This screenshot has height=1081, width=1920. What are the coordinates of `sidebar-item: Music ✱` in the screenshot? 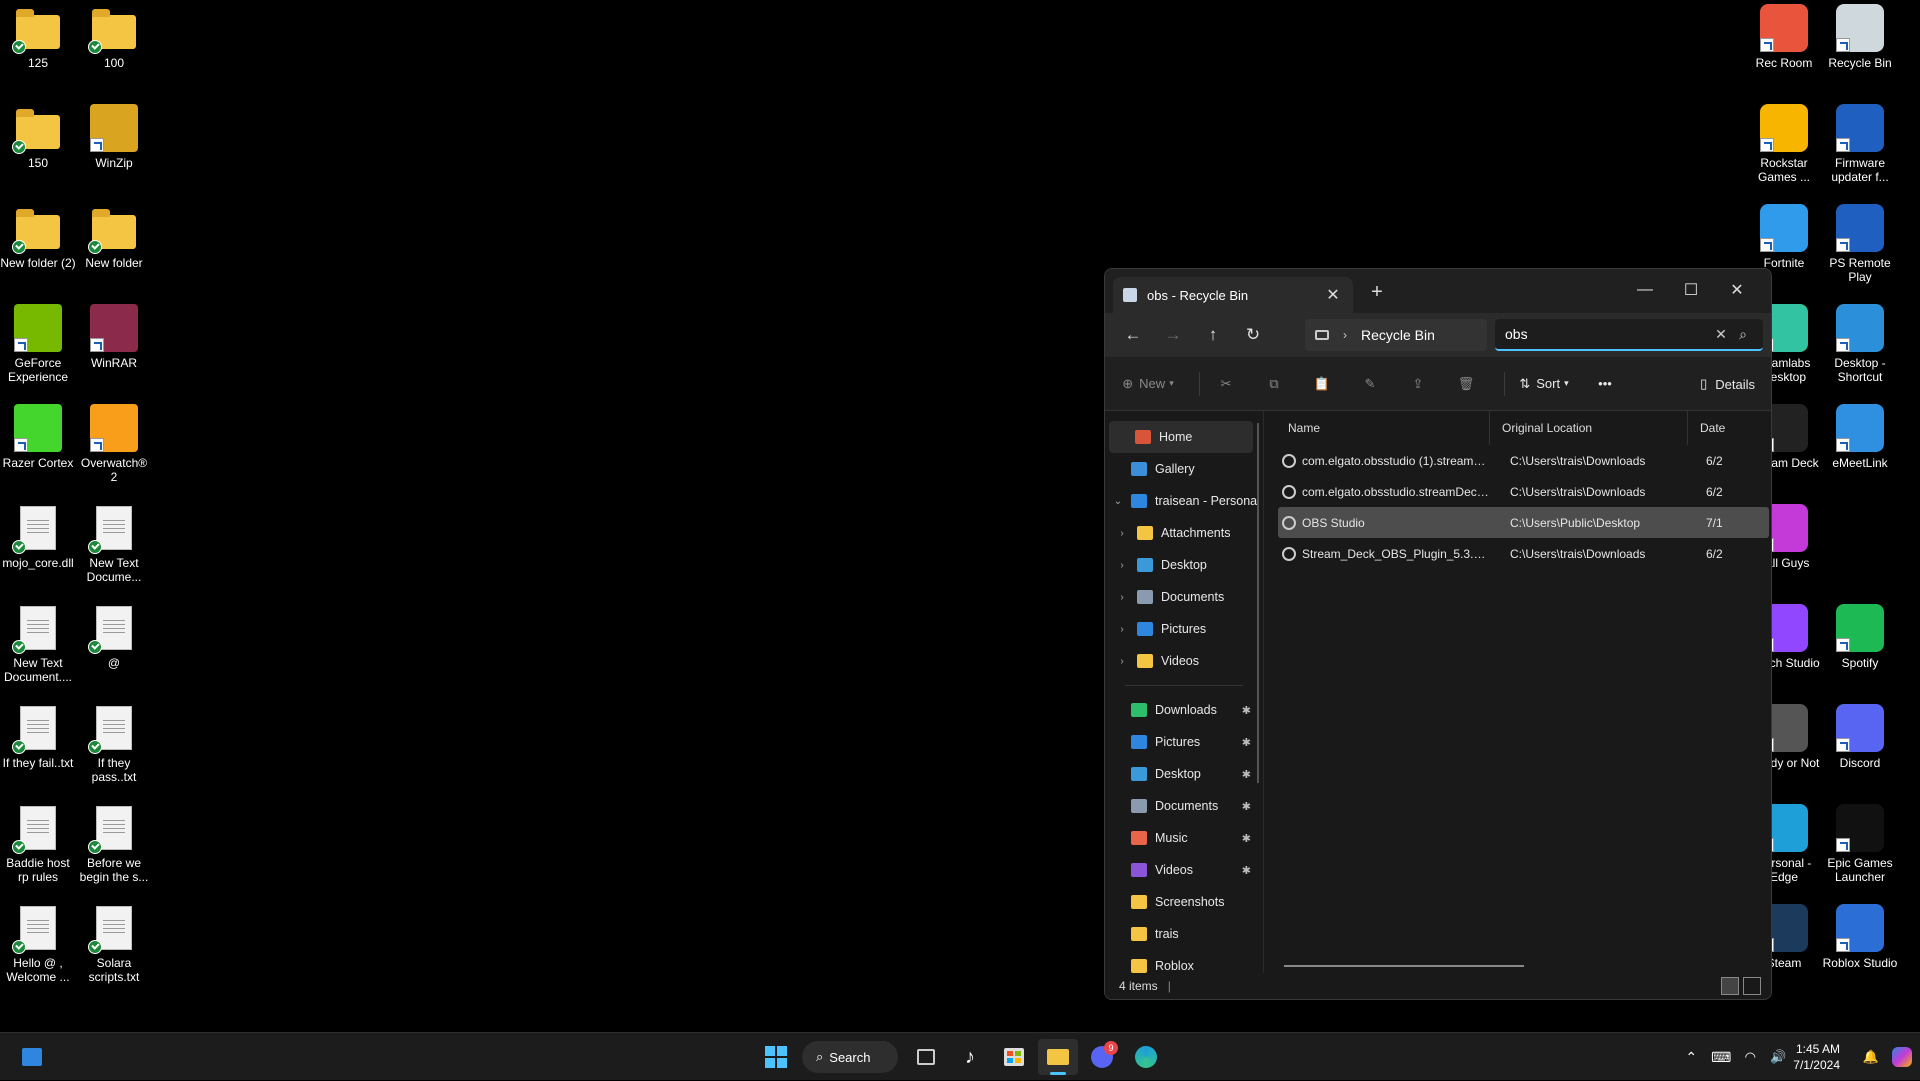 It's located at (1184, 838).